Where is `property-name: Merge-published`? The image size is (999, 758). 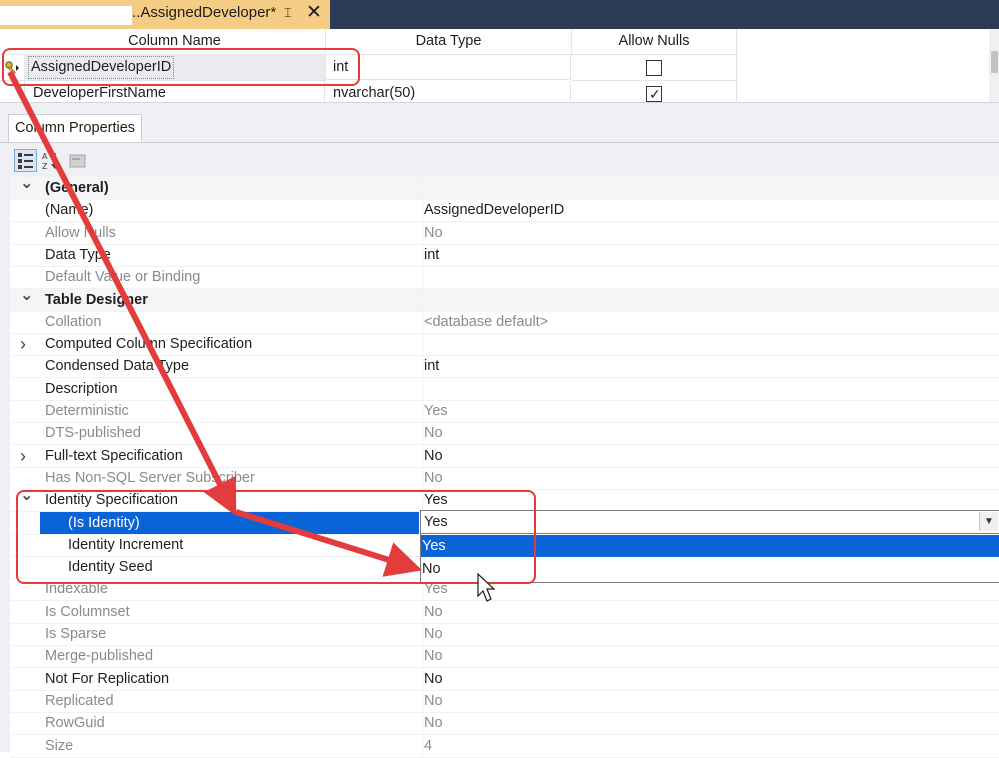
property-name: Merge-published is located at coordinates (99, 656).